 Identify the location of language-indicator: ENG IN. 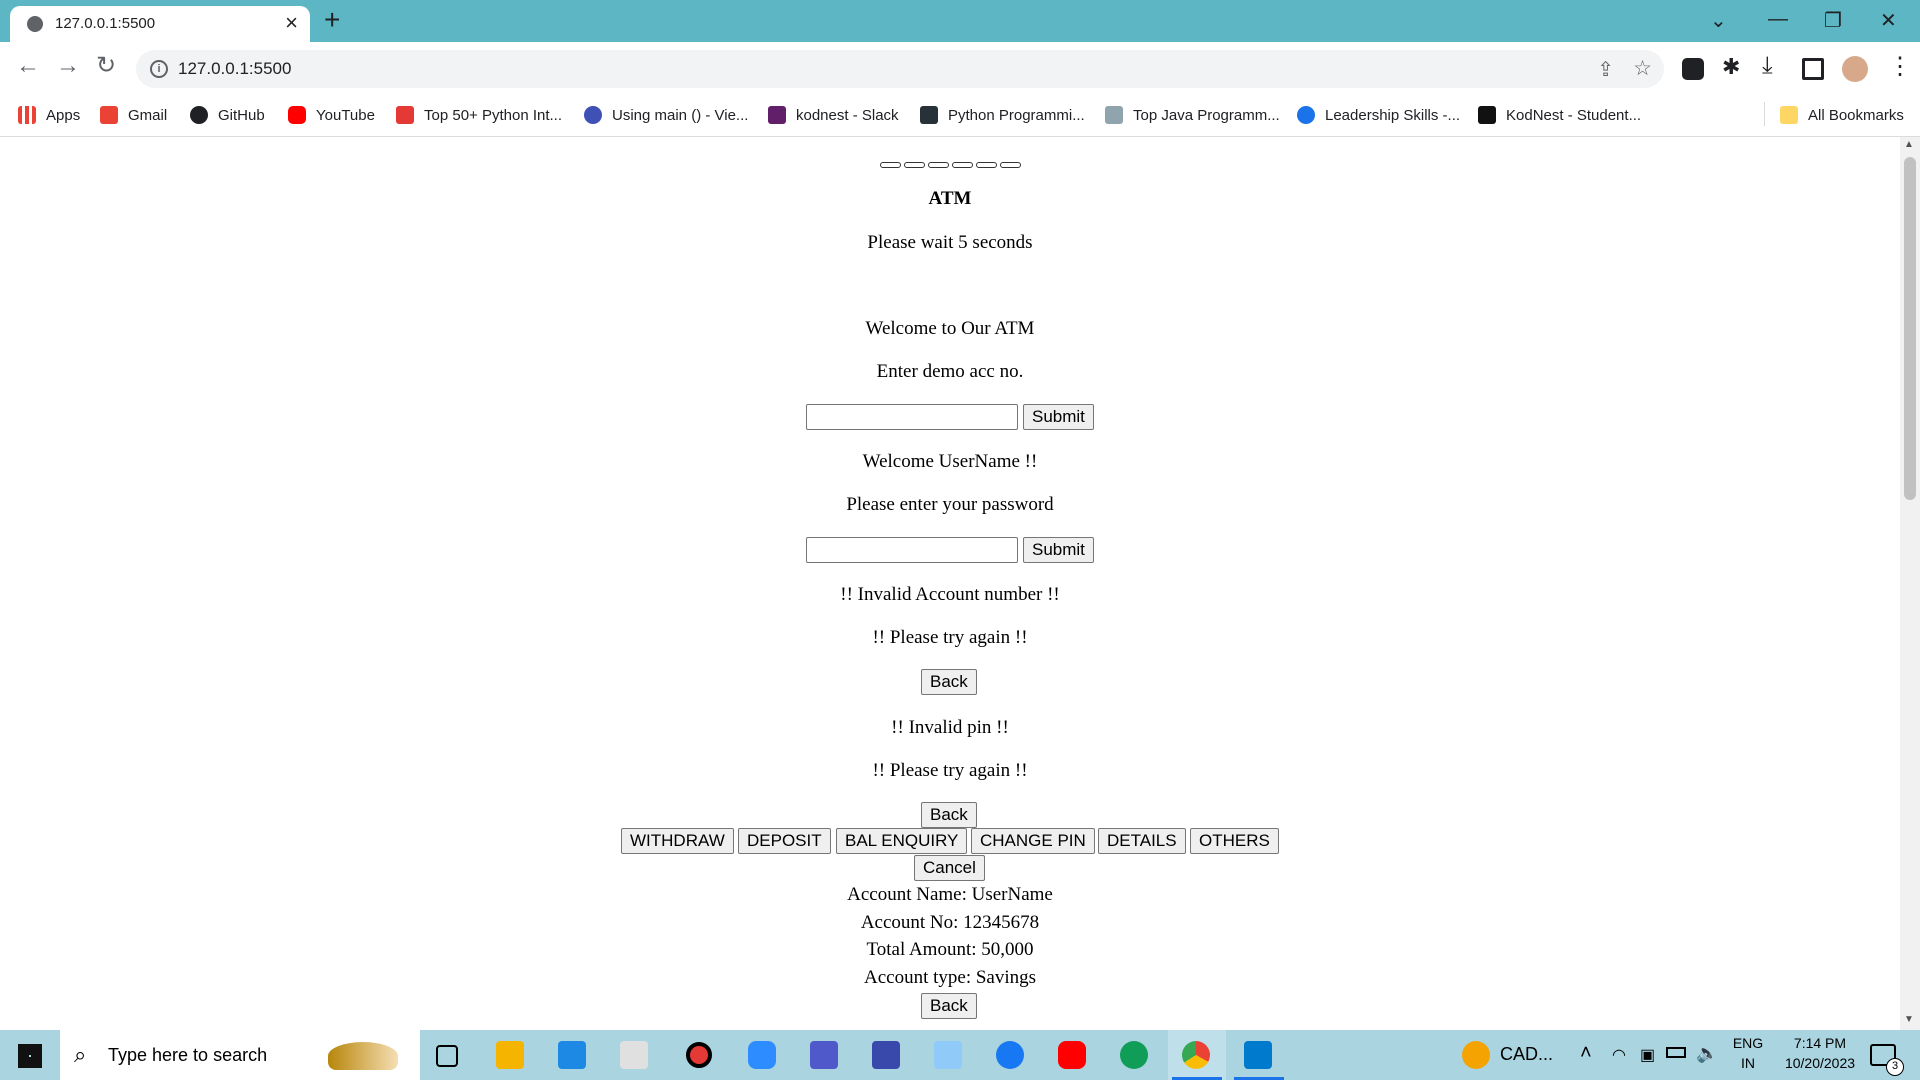
(1748, 1053).